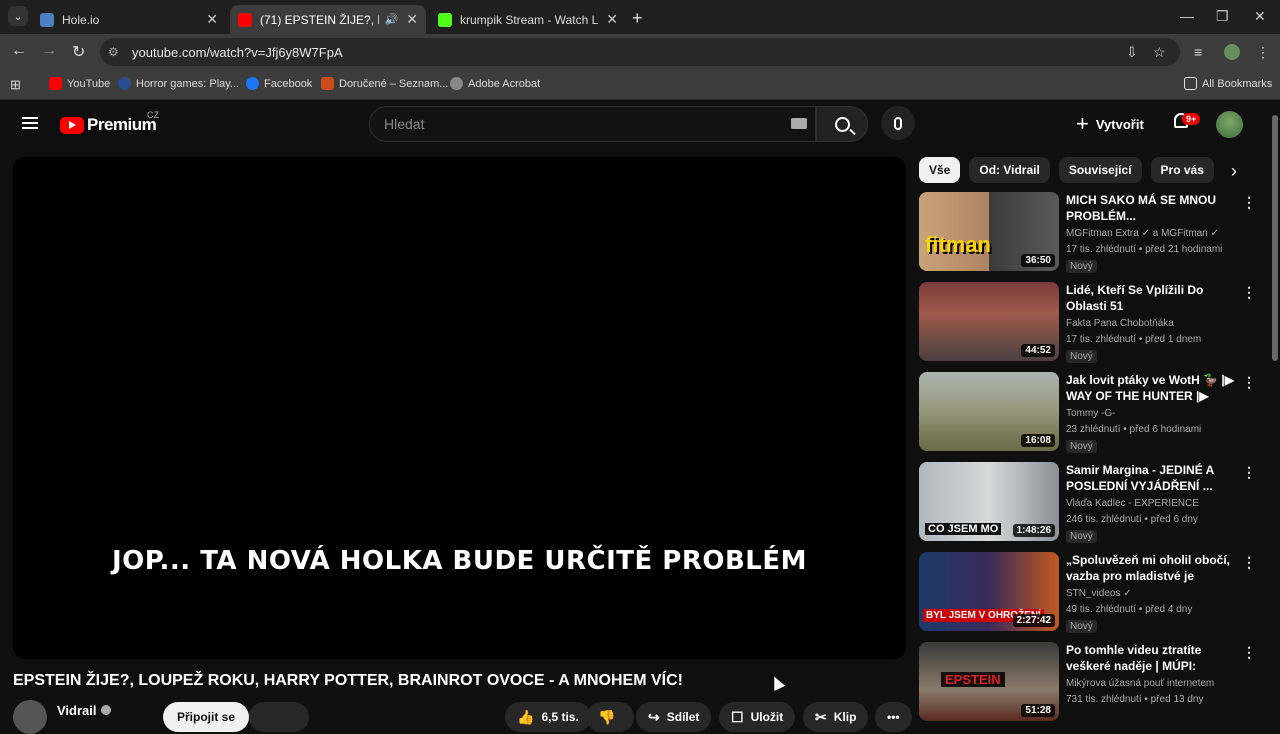 Image resolution: width=1280 pixels, height=734 pixels. Describe the element at coordinates (845, 717) in the screenshot. I see `clip-label: Klip` at that location.